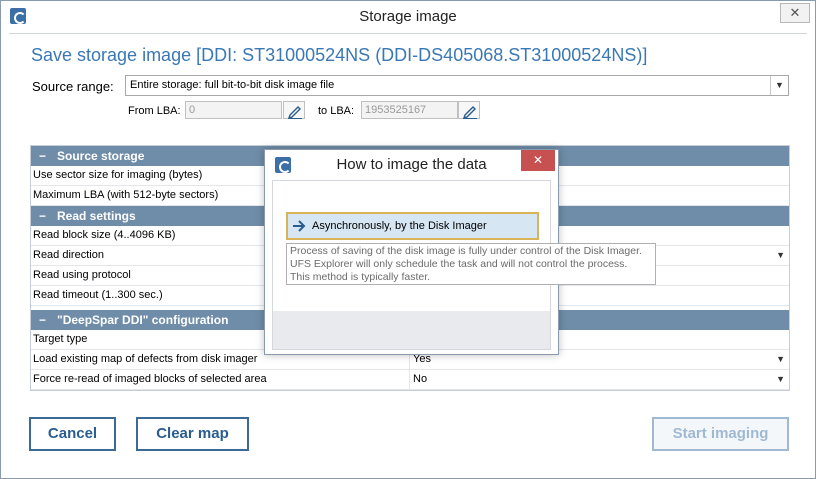  Describe the element at coordinates (143, 320) in the screenshot. I see `group-title: "DeepSpar DDI" configuration` at that location.